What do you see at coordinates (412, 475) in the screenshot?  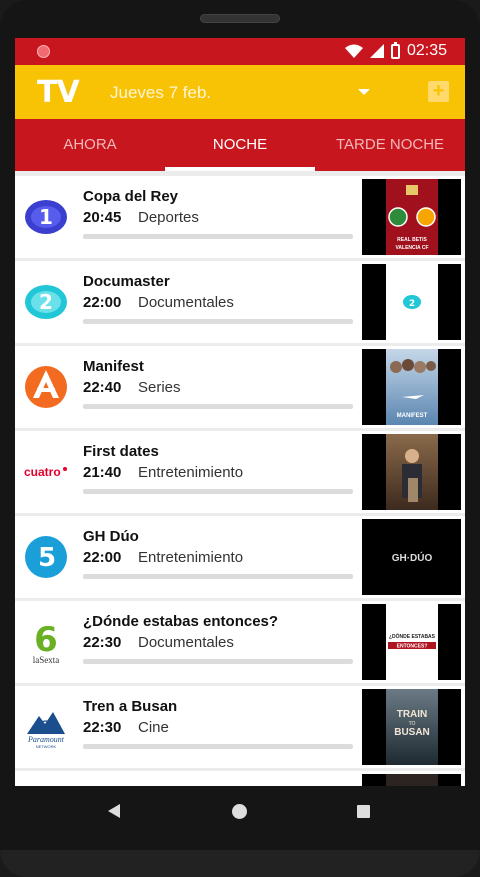 I see `thumbnail-image` at bounding box center [412, 475].